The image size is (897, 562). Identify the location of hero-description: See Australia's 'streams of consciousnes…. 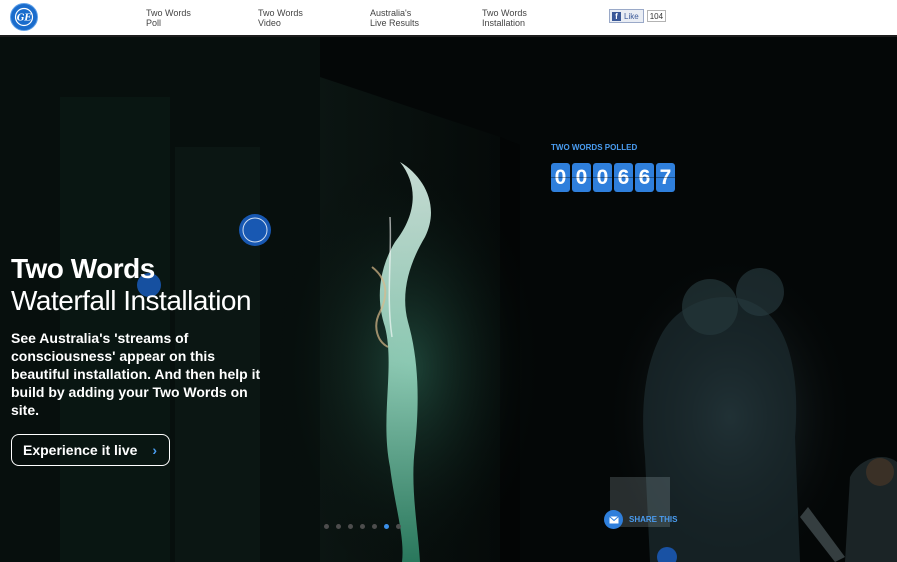
(136, 374).